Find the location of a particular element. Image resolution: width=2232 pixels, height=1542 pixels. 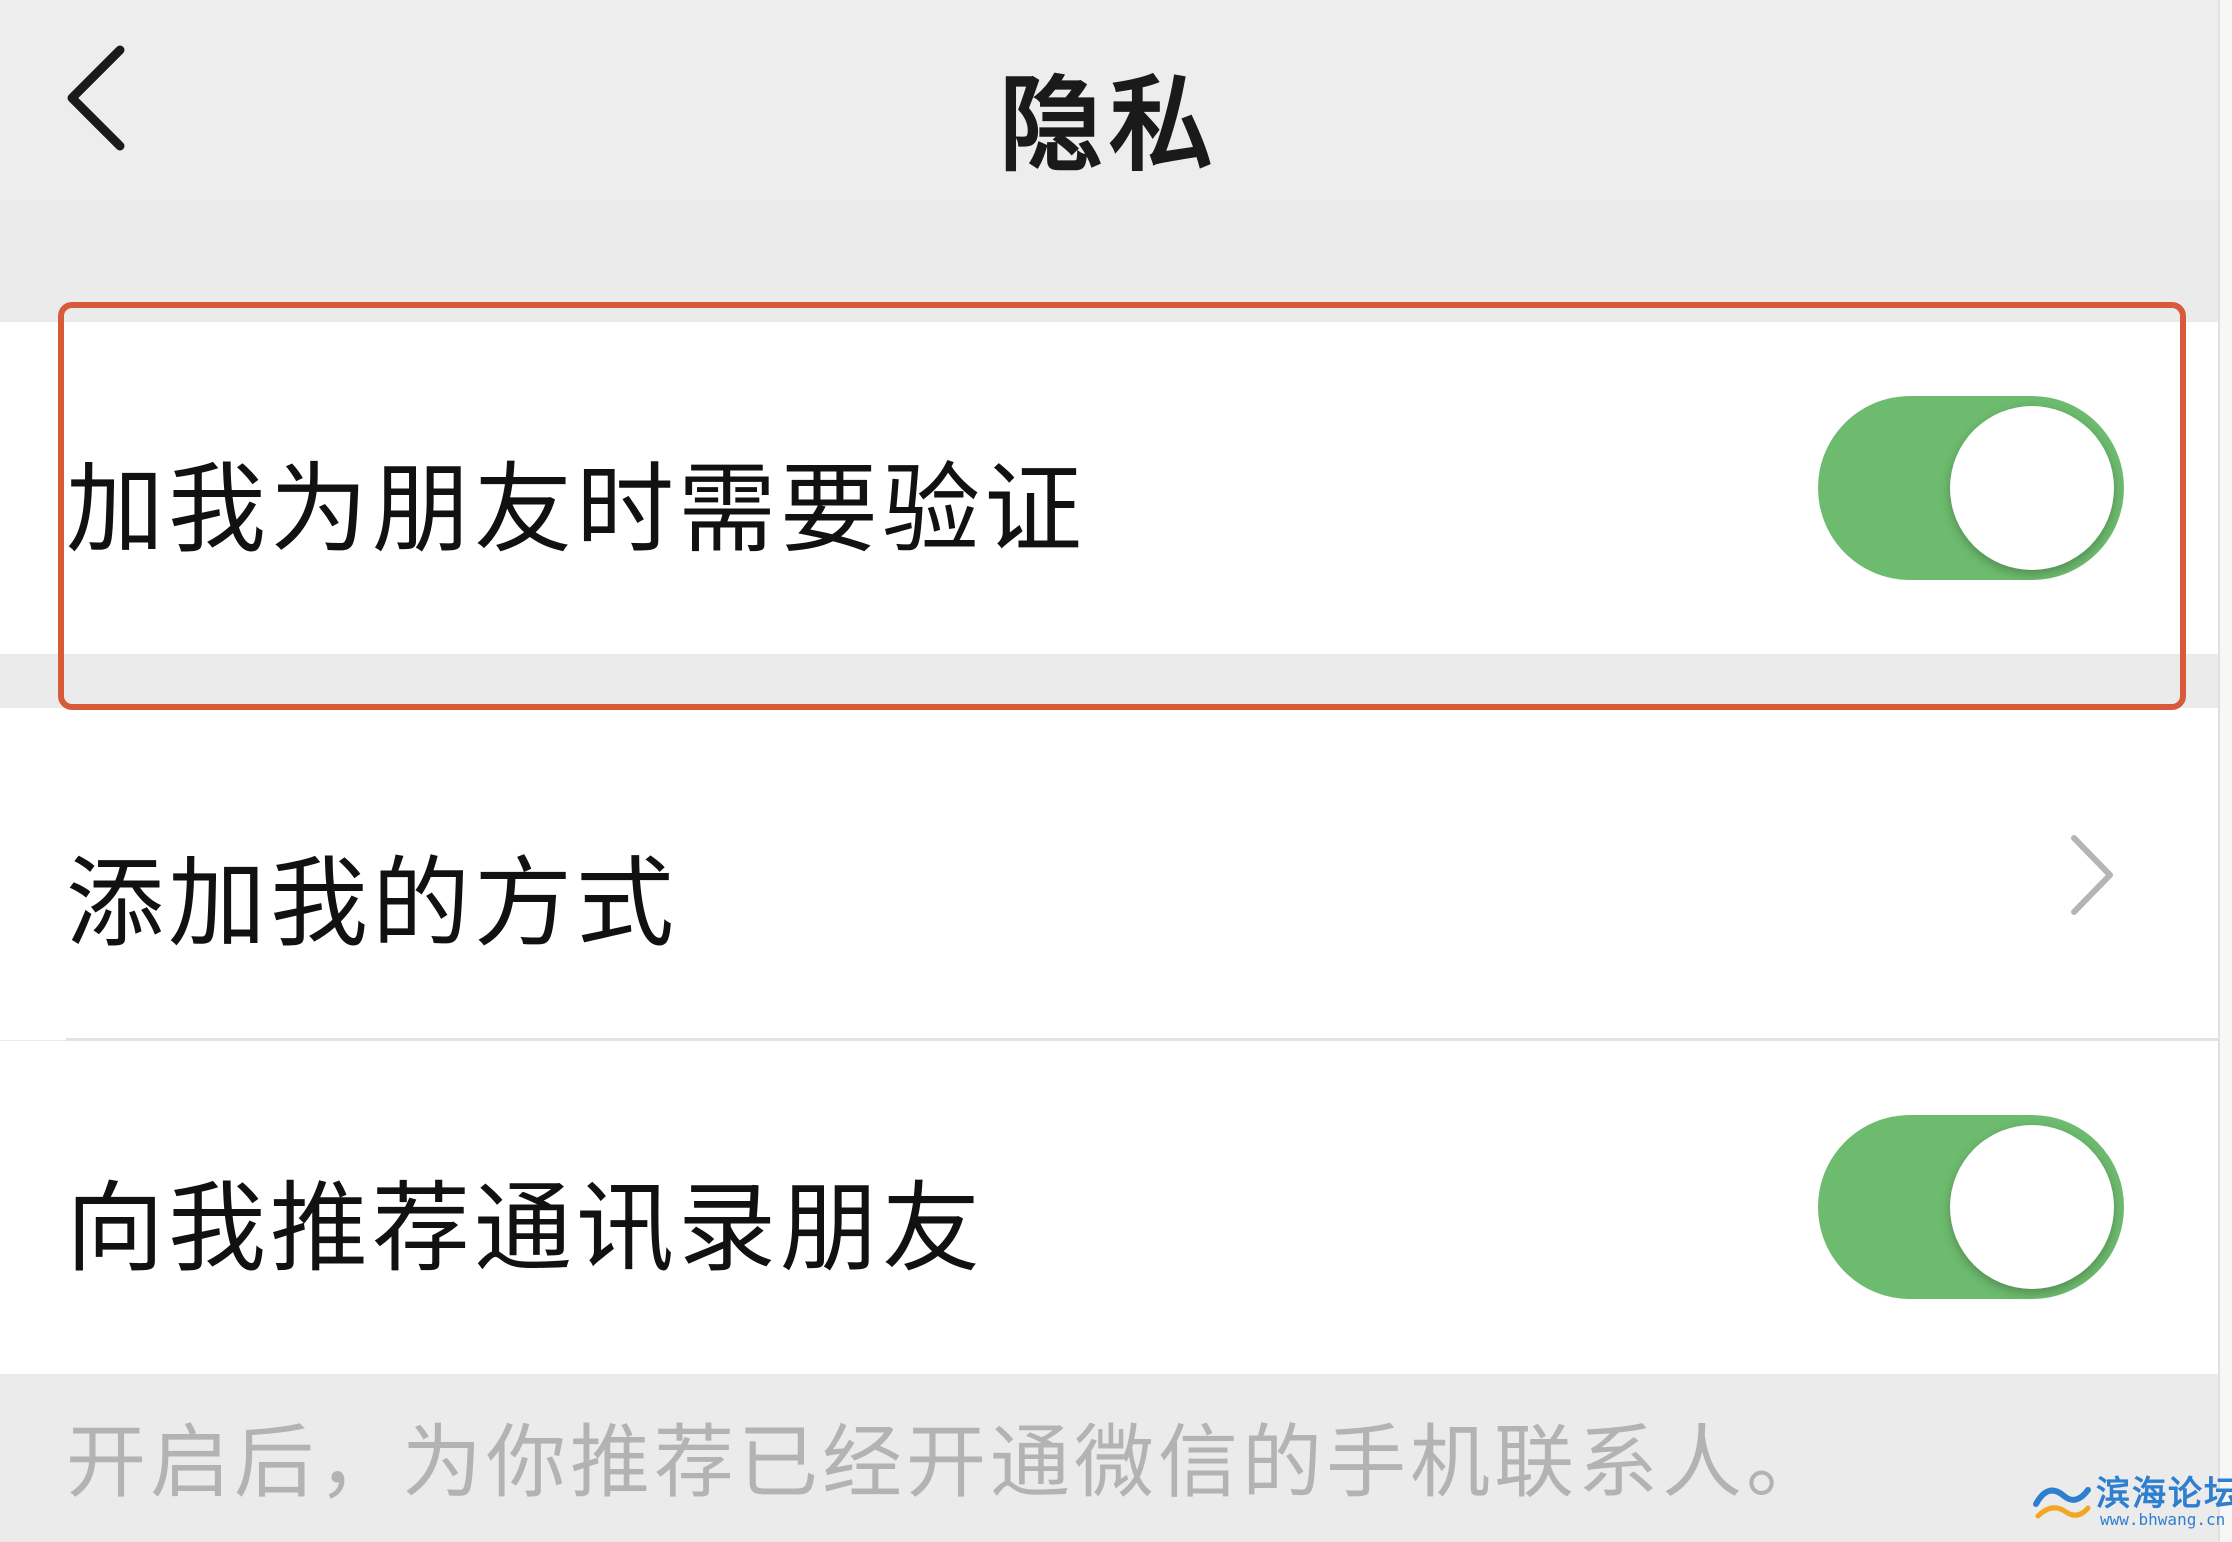

watermark-url: www.bhwang.cn is located at coordinates (2163, 1519).